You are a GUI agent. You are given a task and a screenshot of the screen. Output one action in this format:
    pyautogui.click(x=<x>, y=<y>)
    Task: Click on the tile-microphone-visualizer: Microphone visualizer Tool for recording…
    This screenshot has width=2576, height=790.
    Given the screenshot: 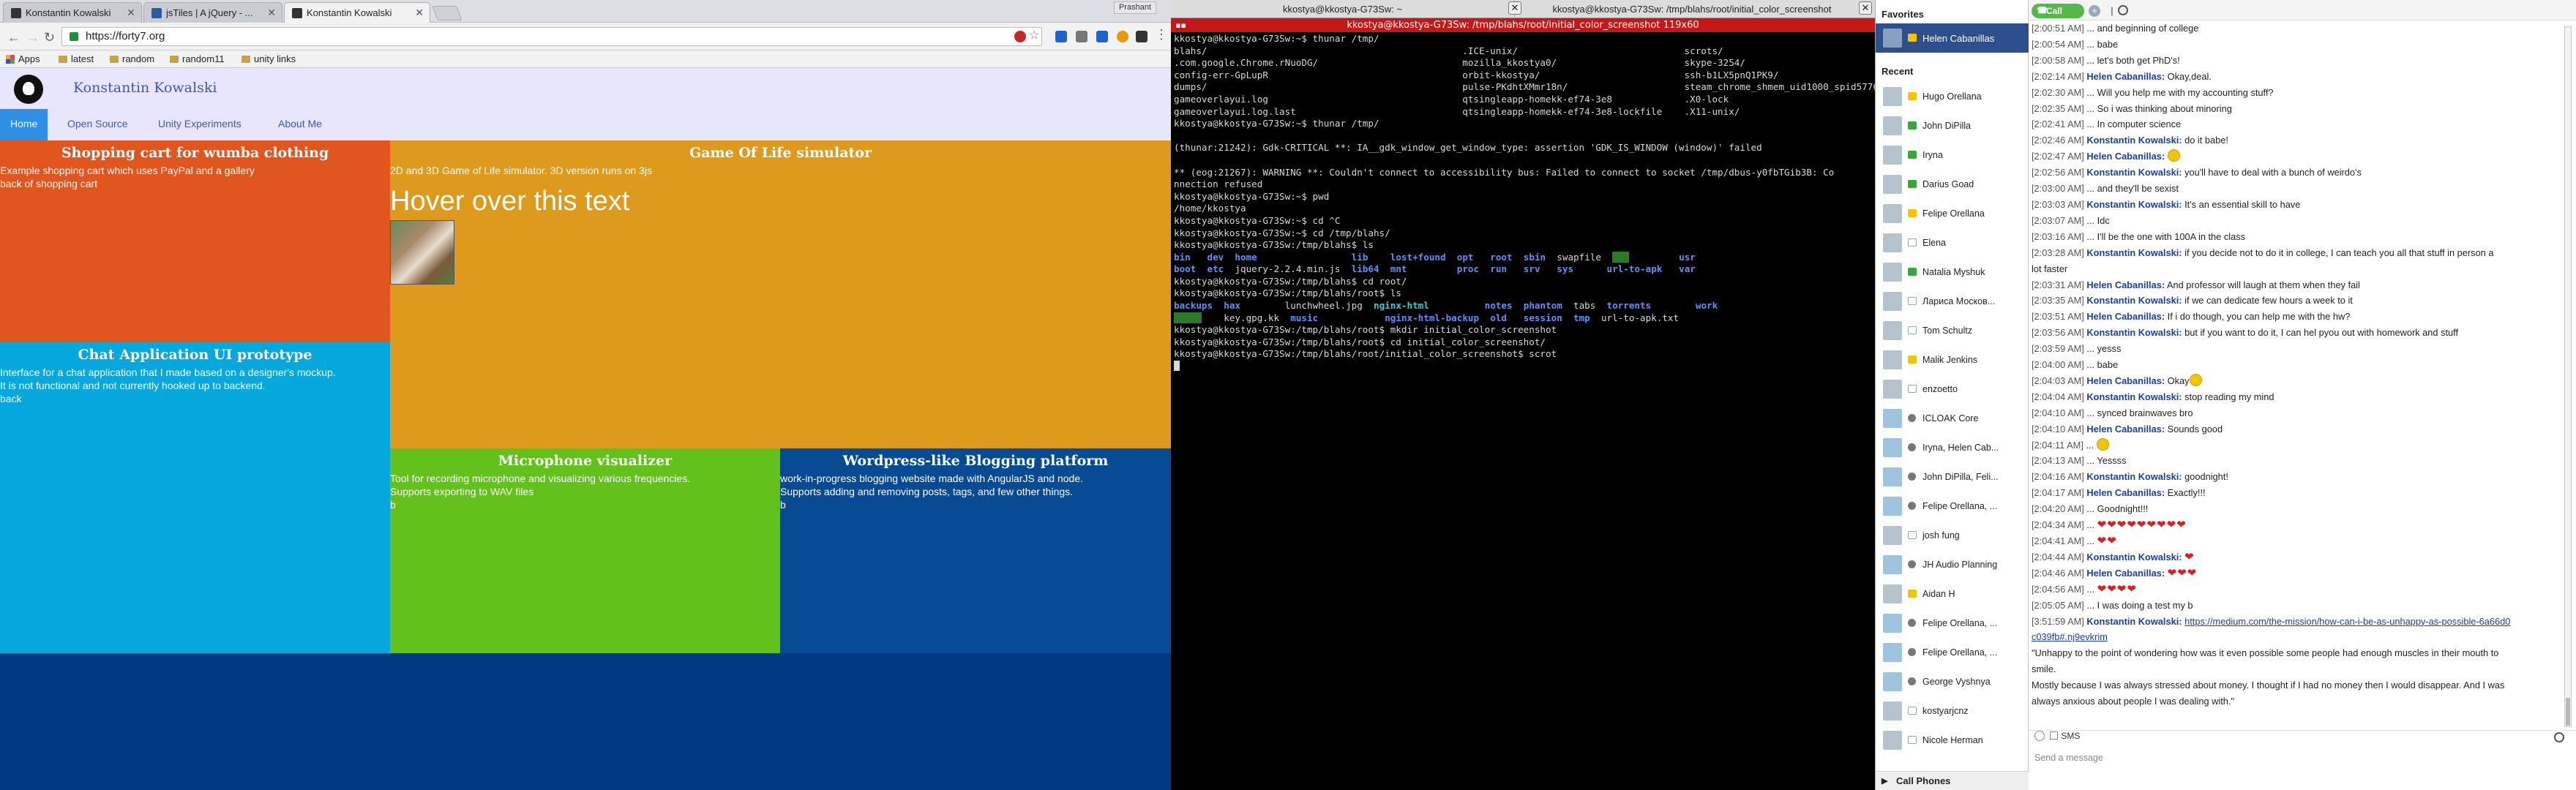 What is the action you would take?
    pyautogui.click(x=585, y=550)
    